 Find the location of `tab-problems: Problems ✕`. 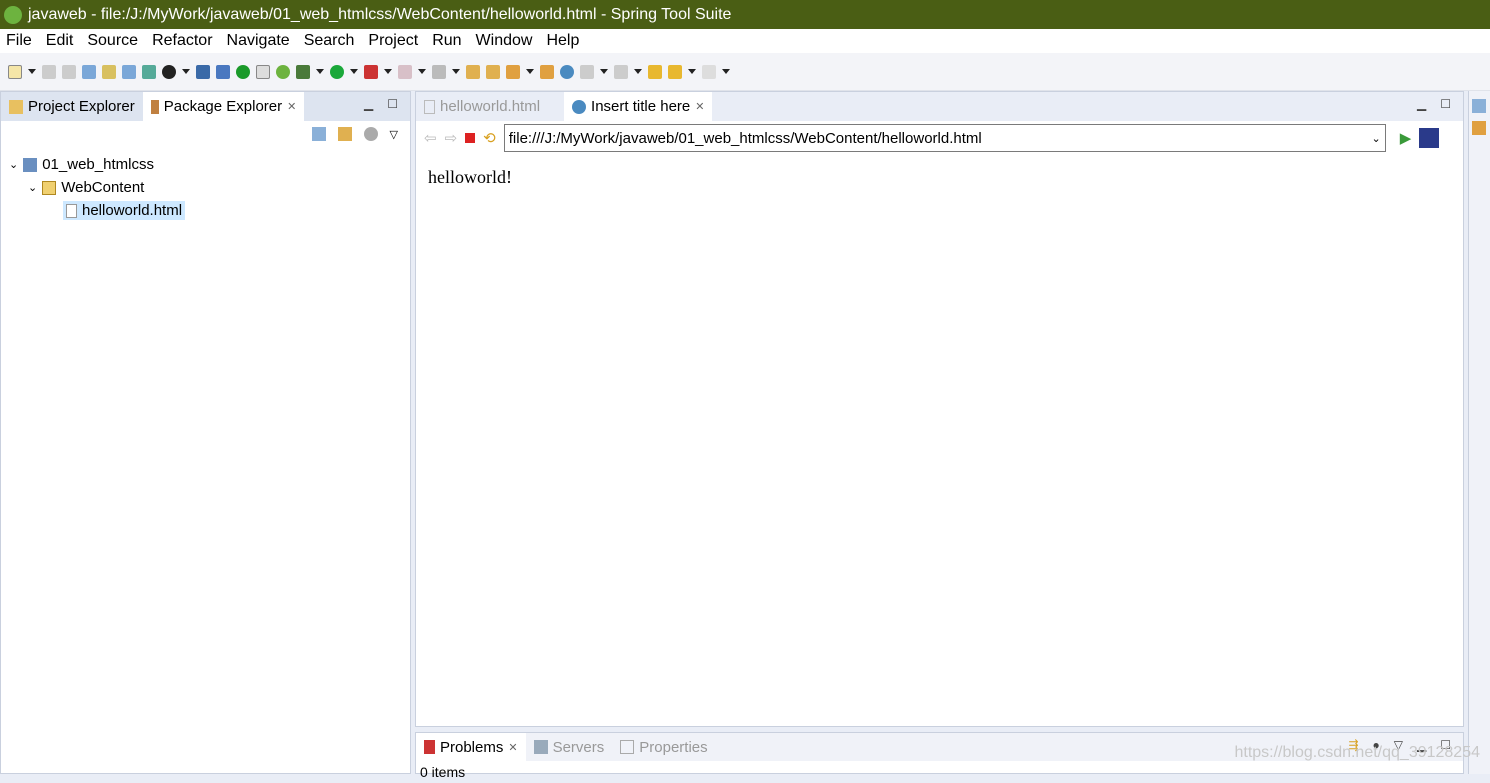

tab-problems: Problems ✕ is located at coordinates (471, 747).